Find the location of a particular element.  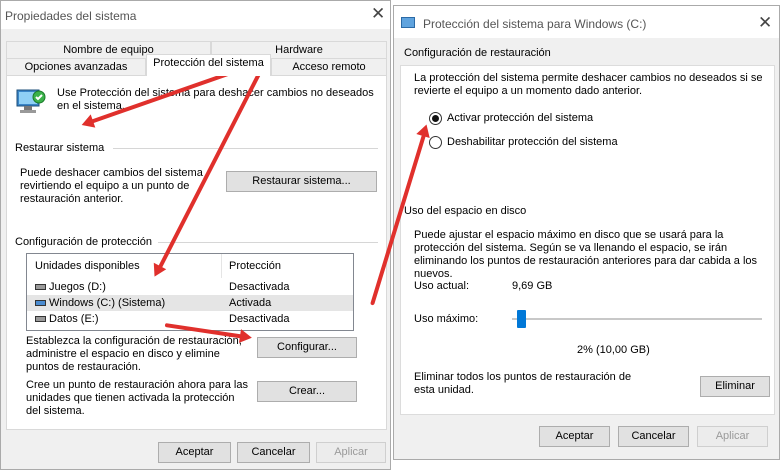

left-title-bar: Propiedades del sistema ✕ is located at coordinates (195, 15).